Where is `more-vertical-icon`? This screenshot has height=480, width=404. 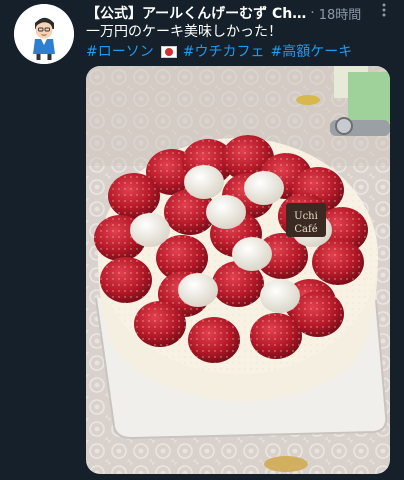 more-vertical-icon is located at coordinates (384, 10).